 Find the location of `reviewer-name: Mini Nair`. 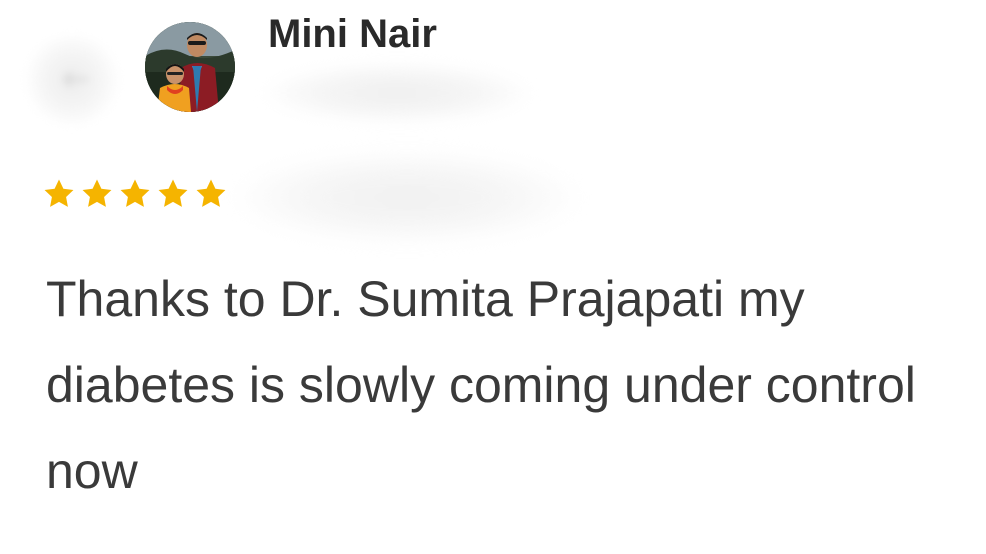

reviewer-name: Mini Nair is located at coordinates (352, 34).